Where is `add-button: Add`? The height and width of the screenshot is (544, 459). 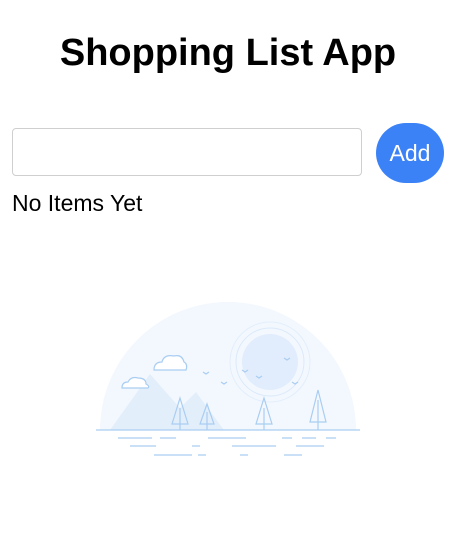
add-button: Add is located at coordinates (410, 153).